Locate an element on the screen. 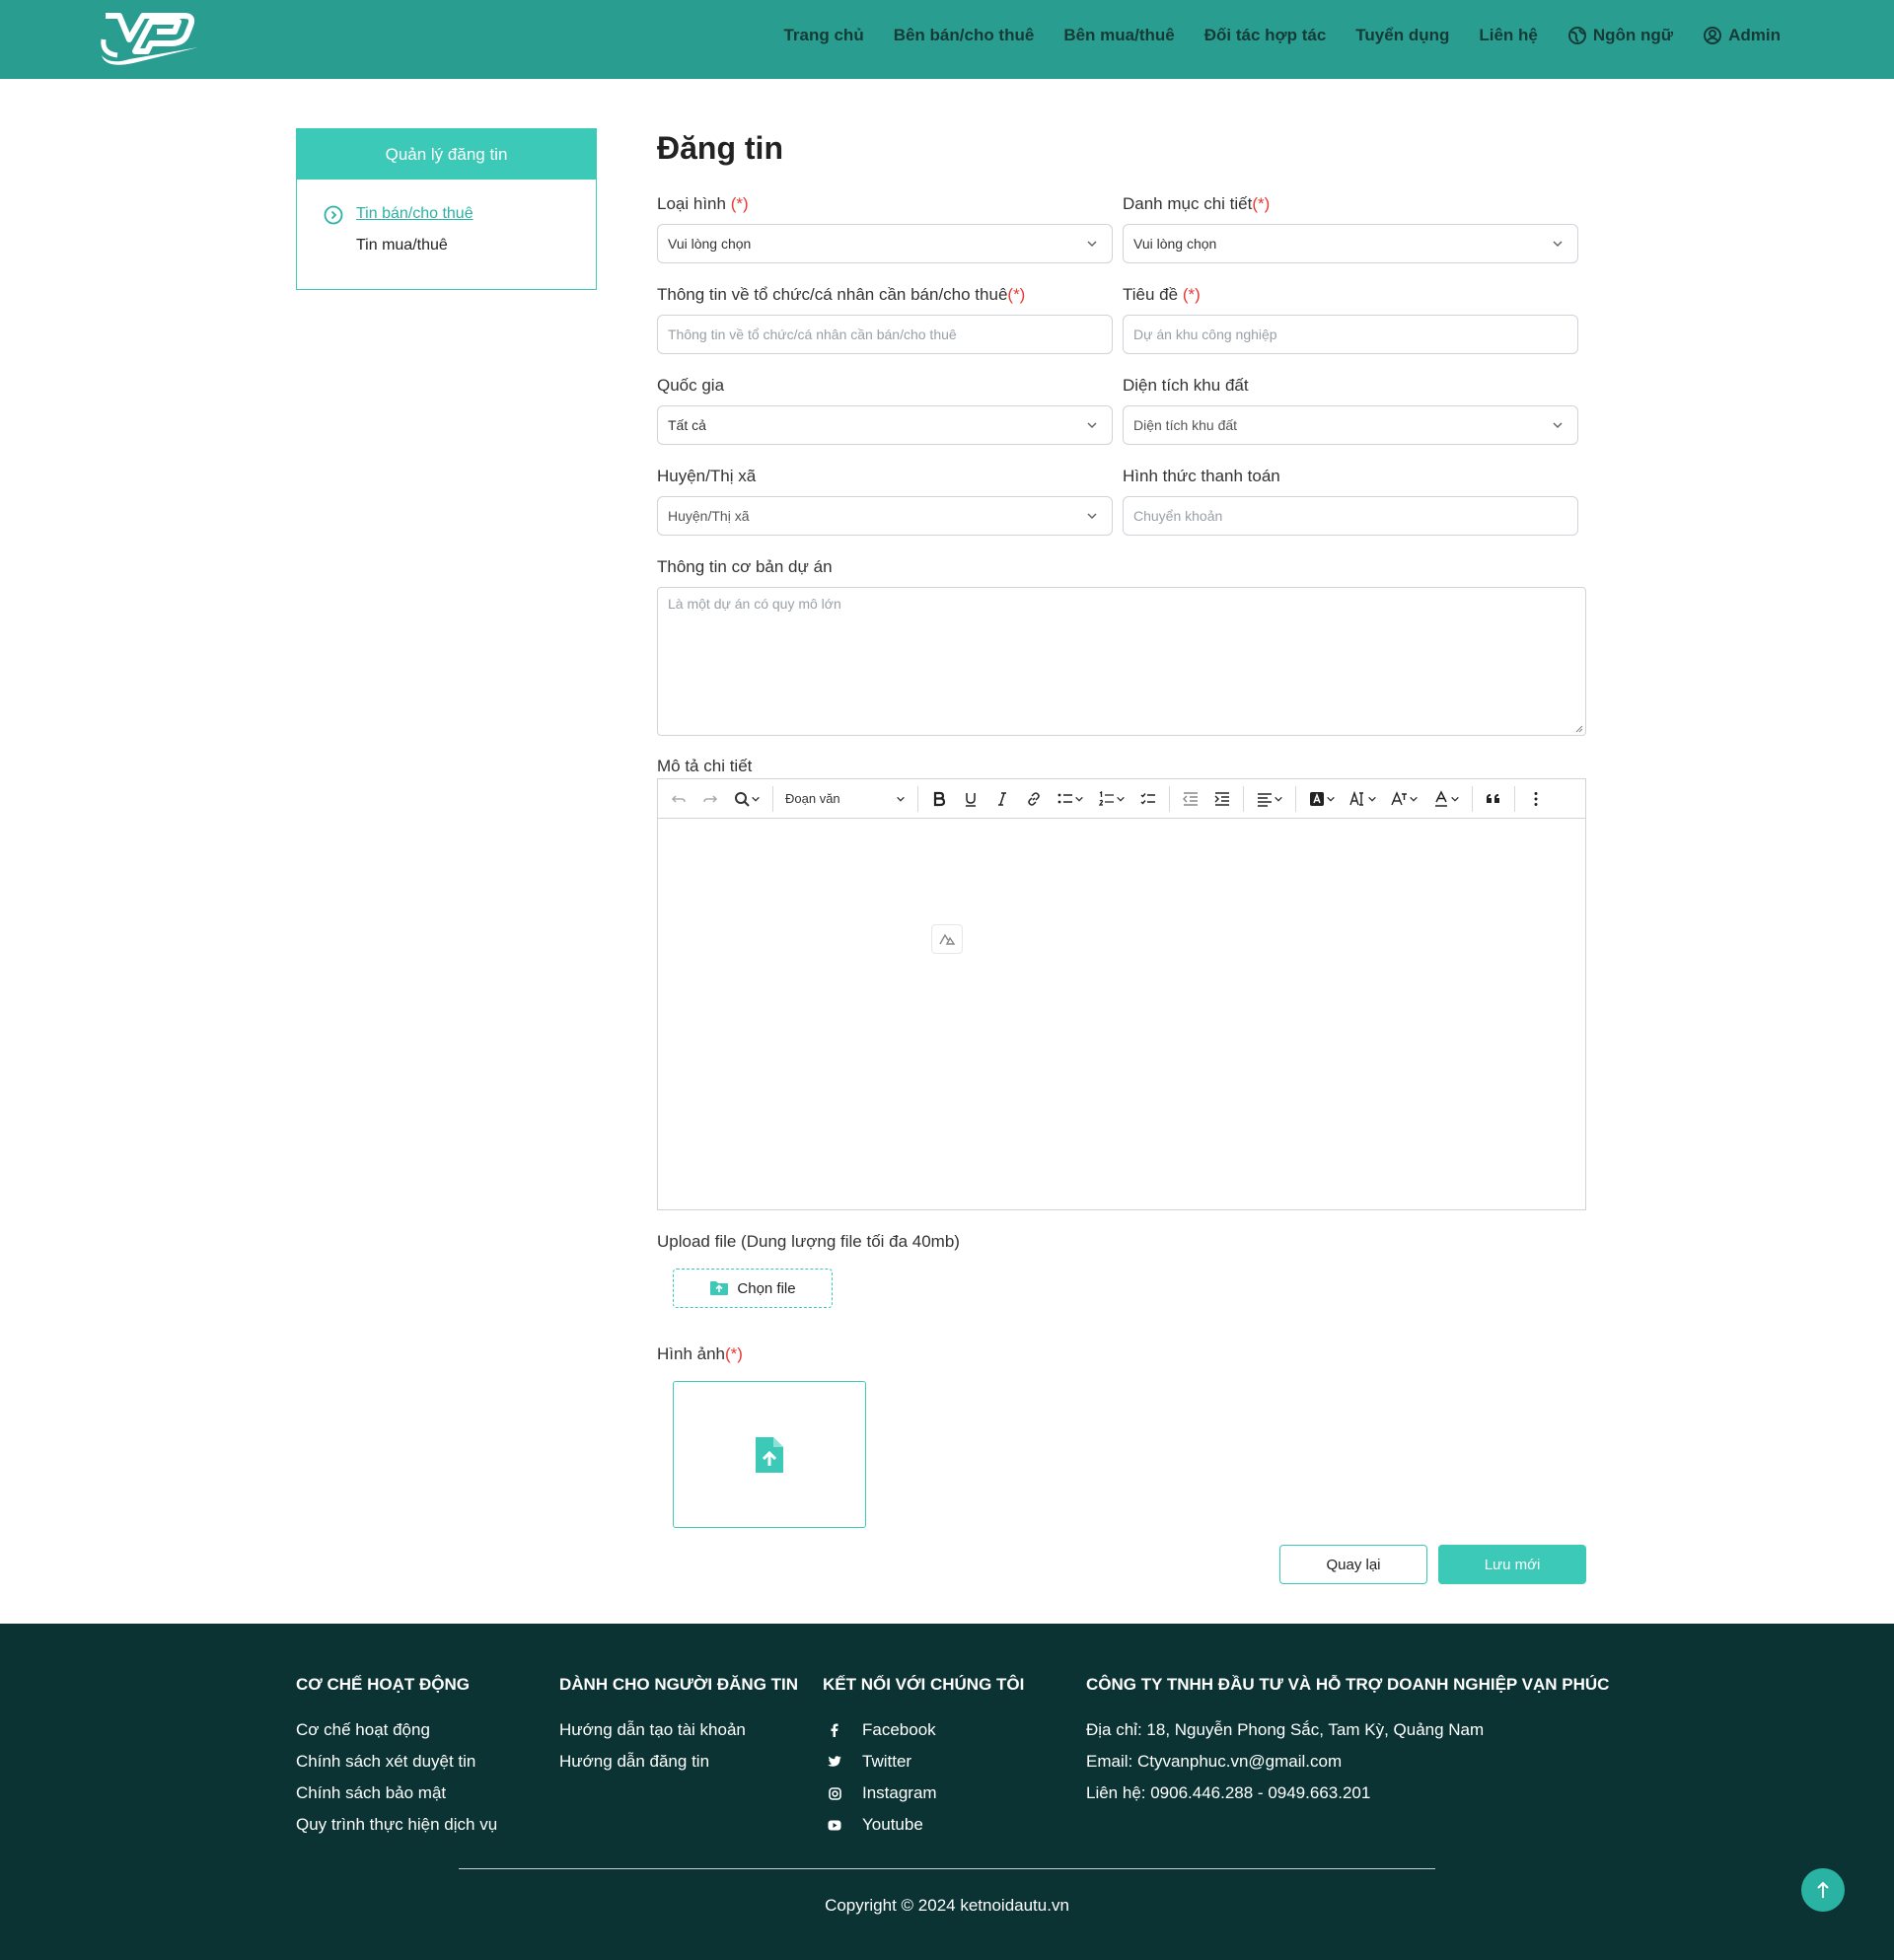  footer-link: Chính sách bảo mật is located at coordinates (396, 1793).